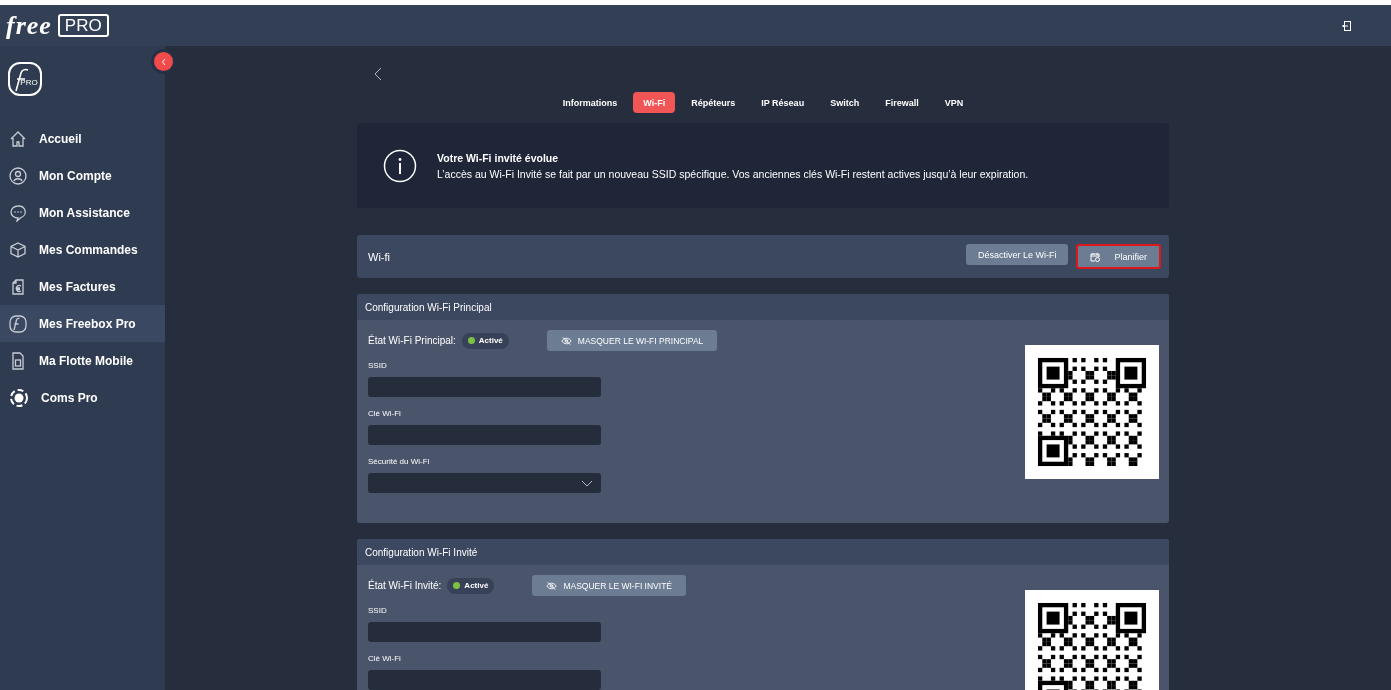  Describe the element at coordinates (379, 256) in the screenshot. I see `panel-title: Wi-fi` at that location.